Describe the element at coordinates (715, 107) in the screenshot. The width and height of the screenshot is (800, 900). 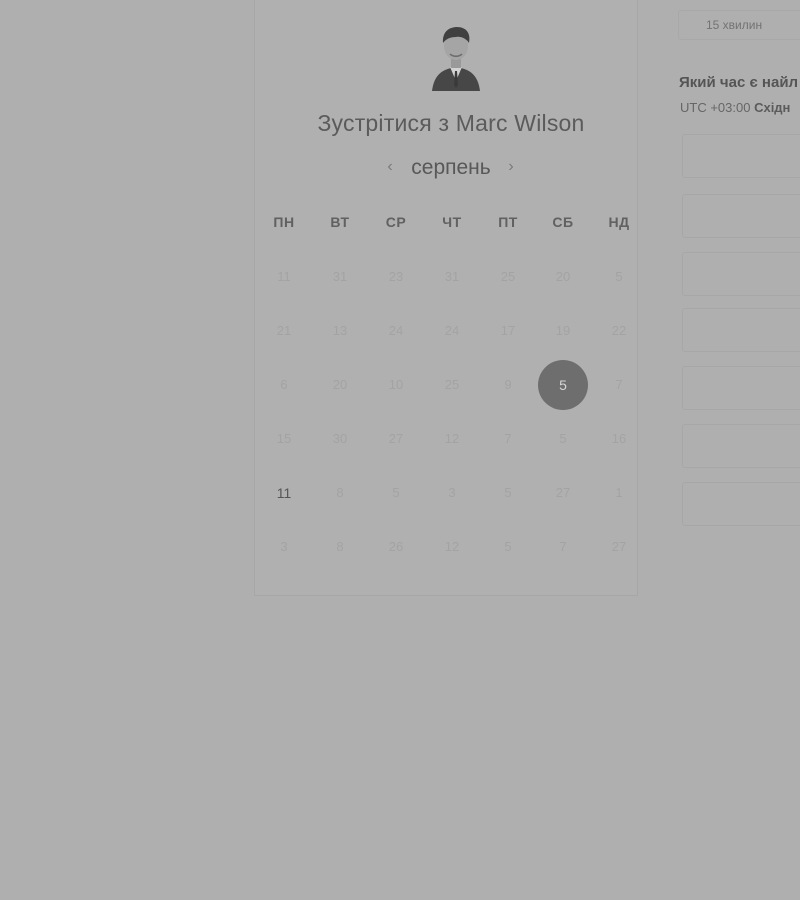
I see `timezone-offset: UTC +03:00` at that location.